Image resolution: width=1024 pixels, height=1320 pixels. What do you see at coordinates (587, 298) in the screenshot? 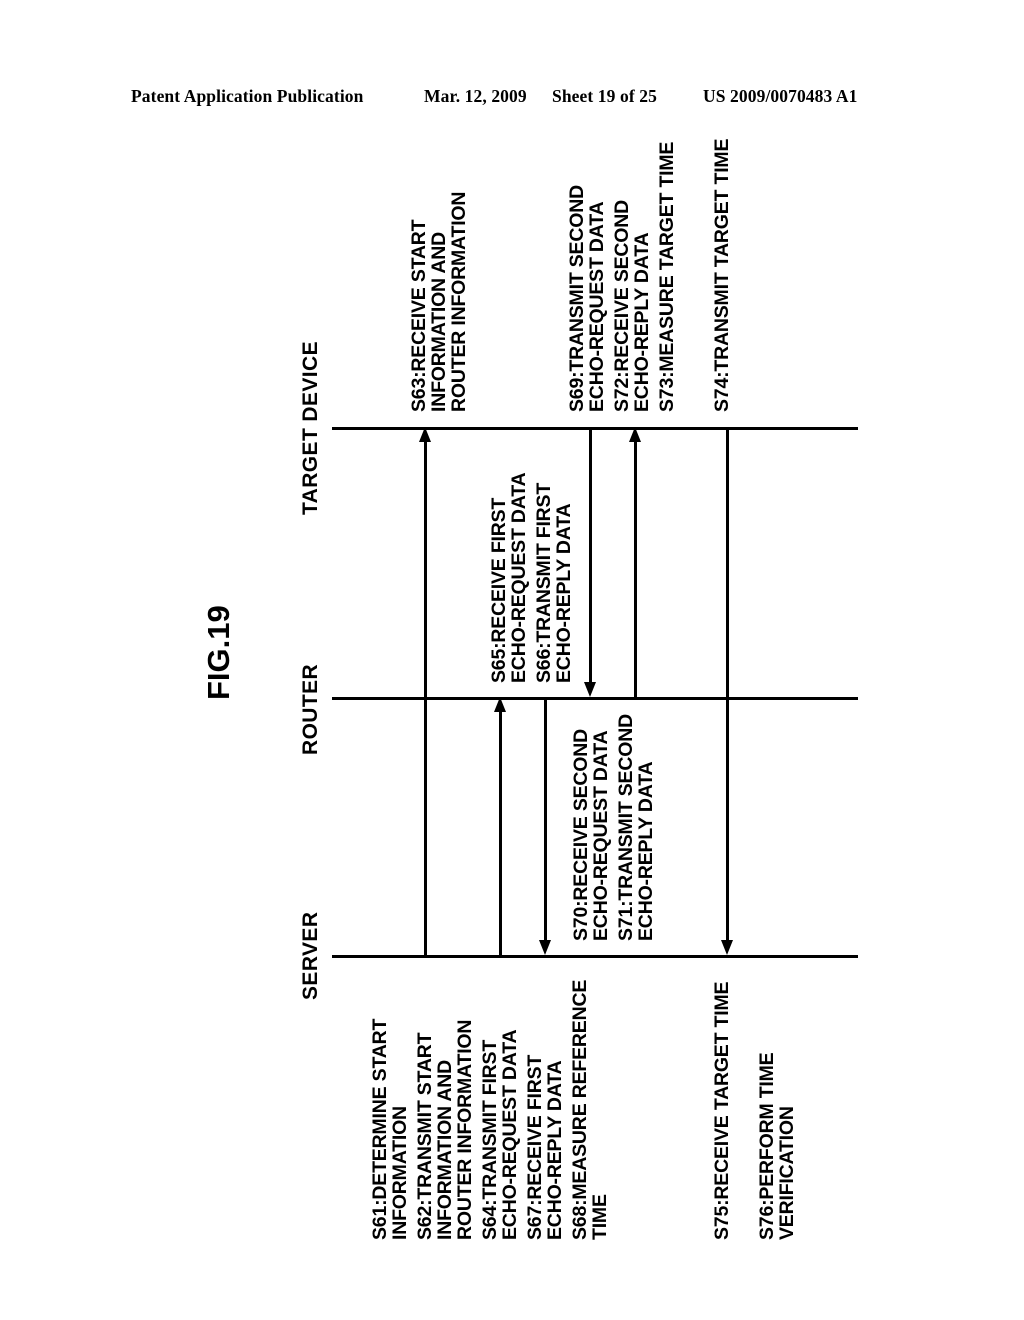
I see `step-label-s69: S69:TRANSMIT SECOND ECHO-REQUEST DATA` at bounding box center [587, 298].